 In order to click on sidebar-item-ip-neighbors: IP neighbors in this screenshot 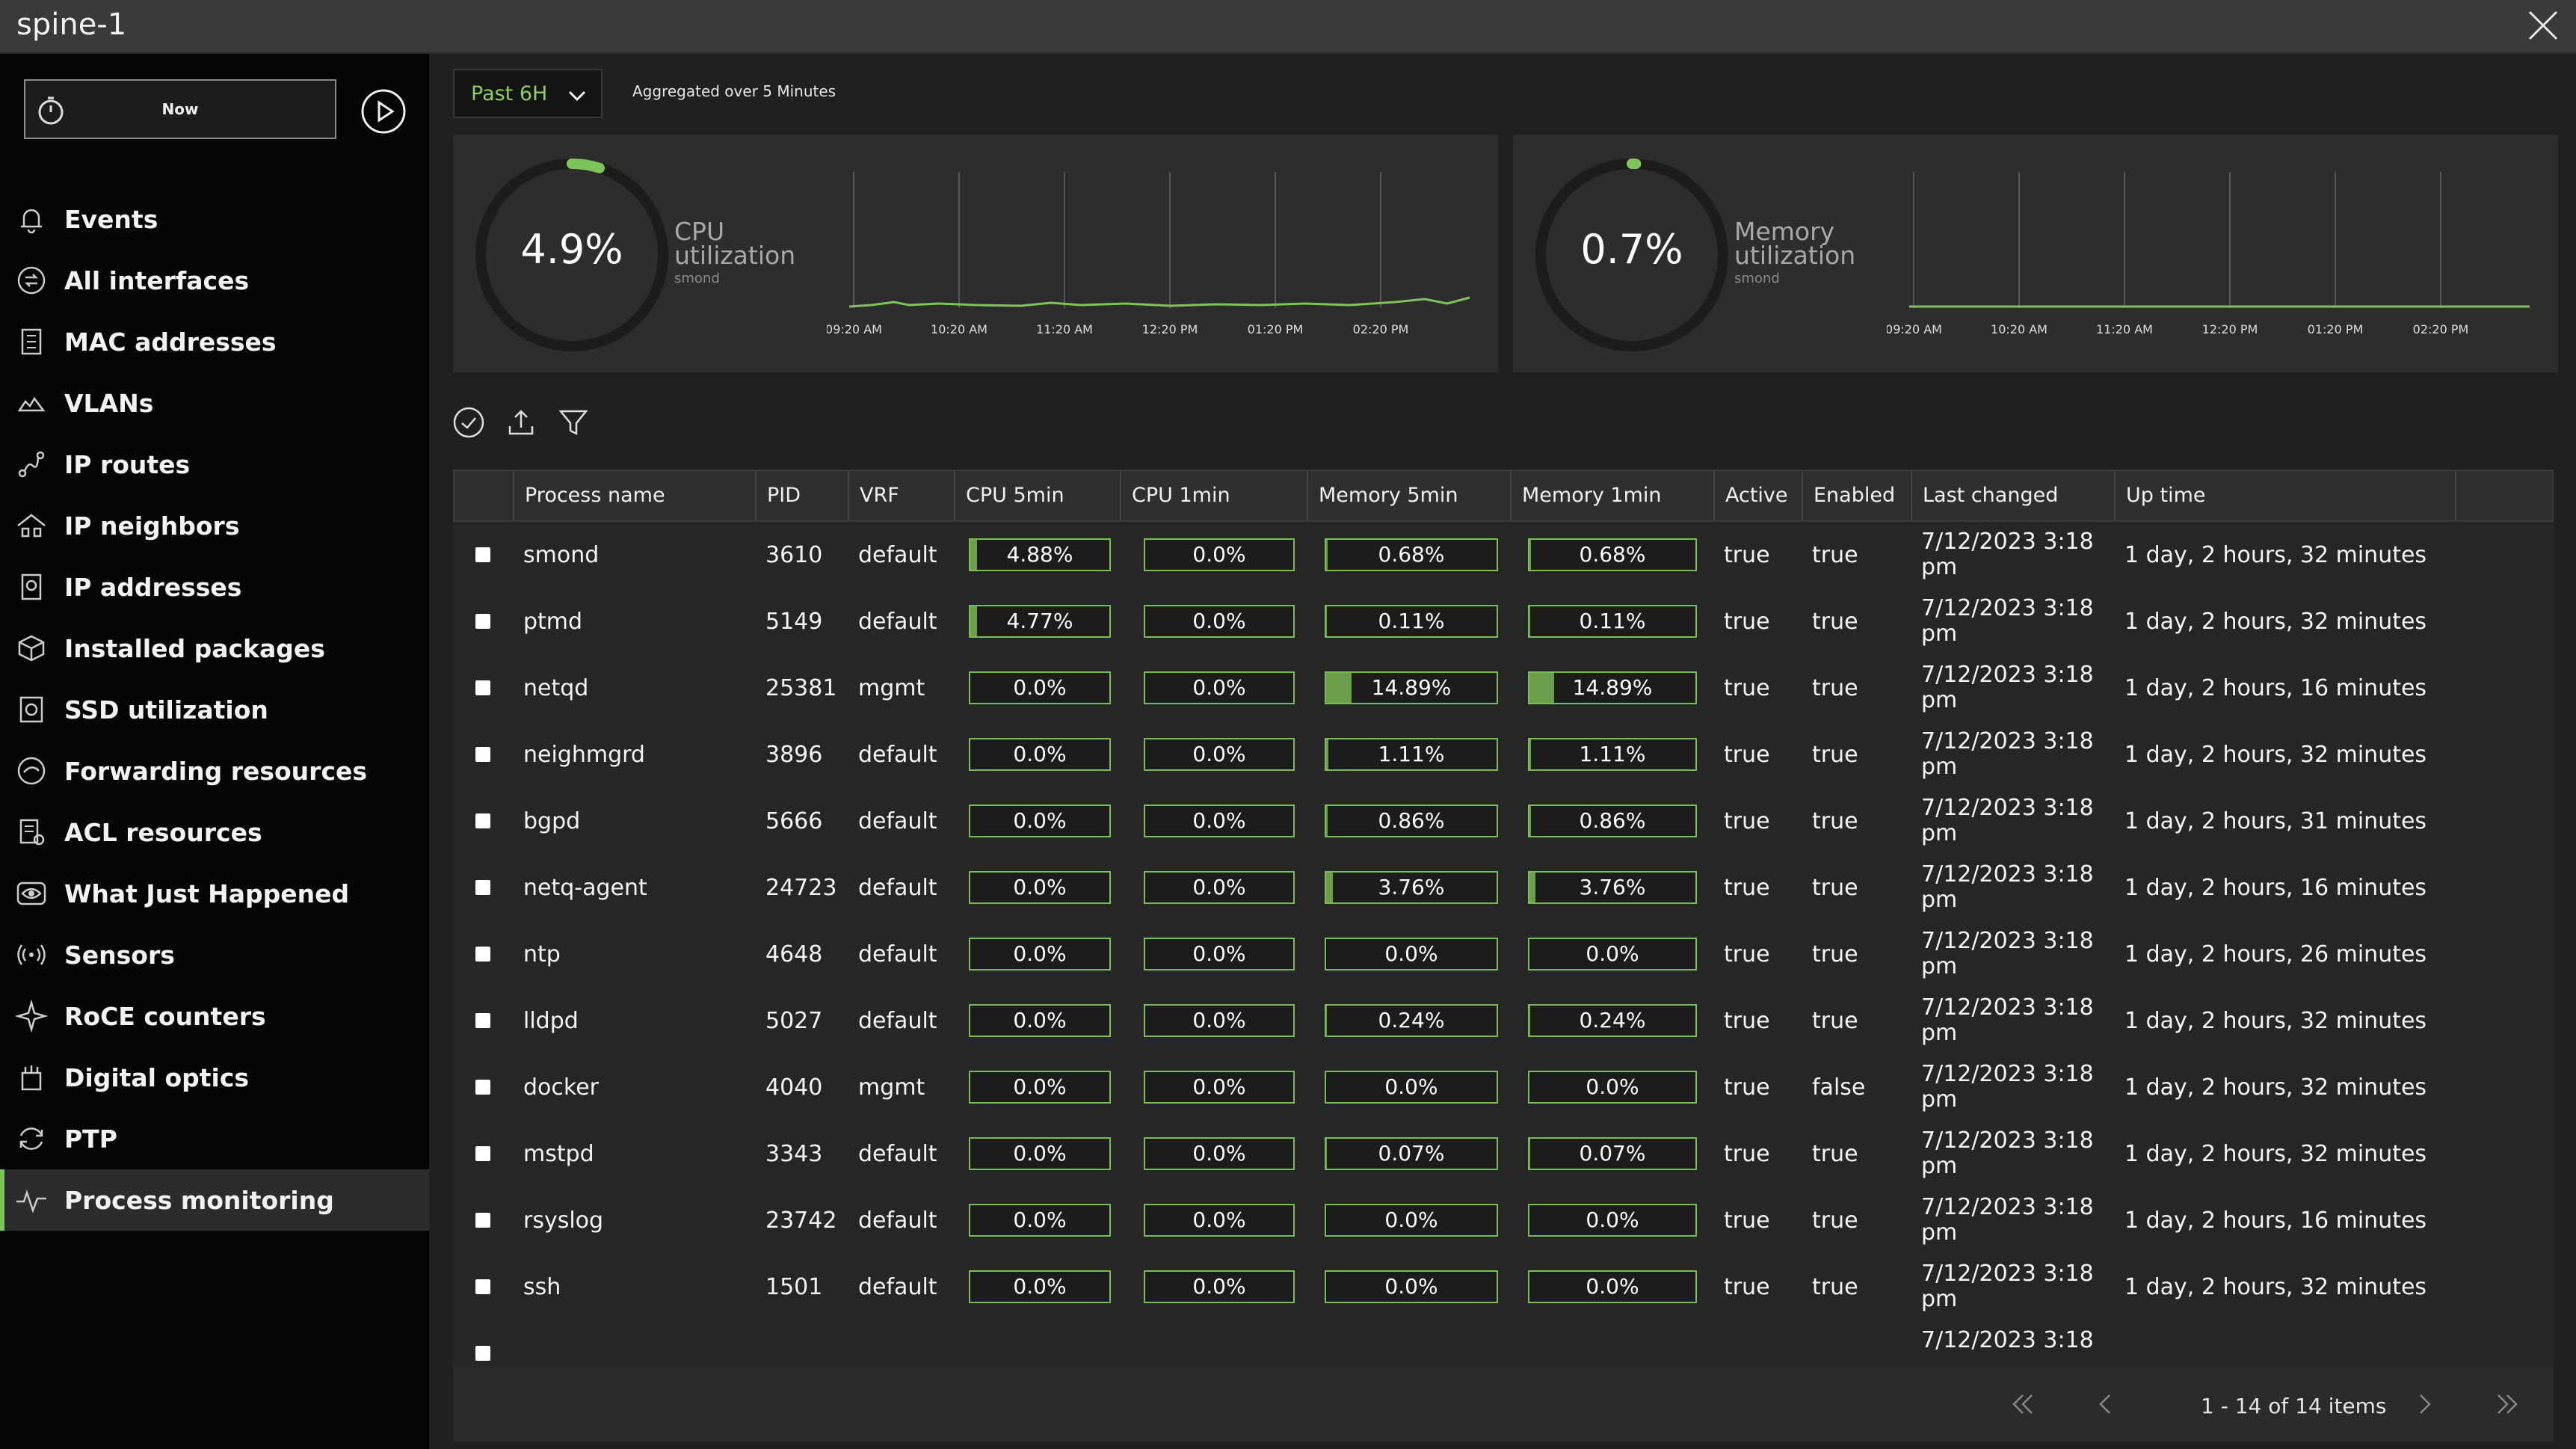, I will do `click(214, 525)`.